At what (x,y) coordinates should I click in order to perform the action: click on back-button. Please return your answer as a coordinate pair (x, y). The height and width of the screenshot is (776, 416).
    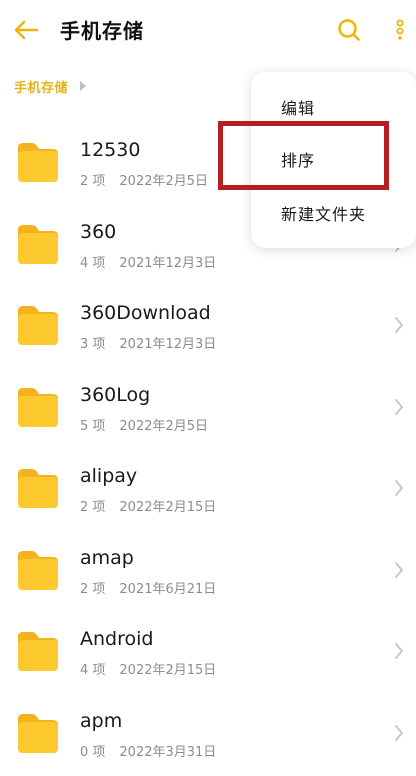
    Looking at the image, I should click on (26, 30).